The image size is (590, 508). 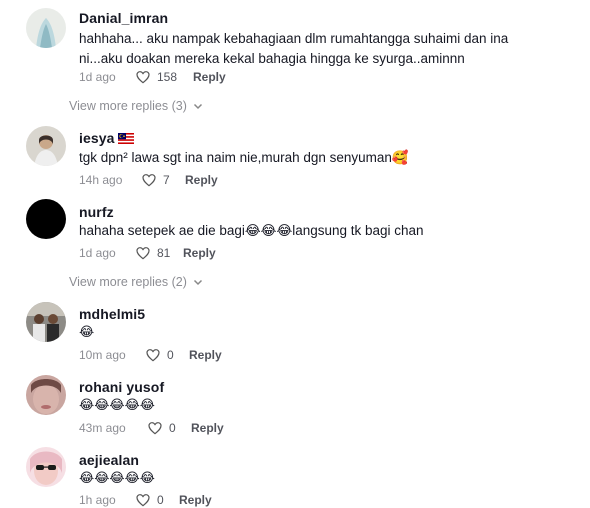 I want to click on view-more-label: View more replies (2), so click(x=128, y=282).